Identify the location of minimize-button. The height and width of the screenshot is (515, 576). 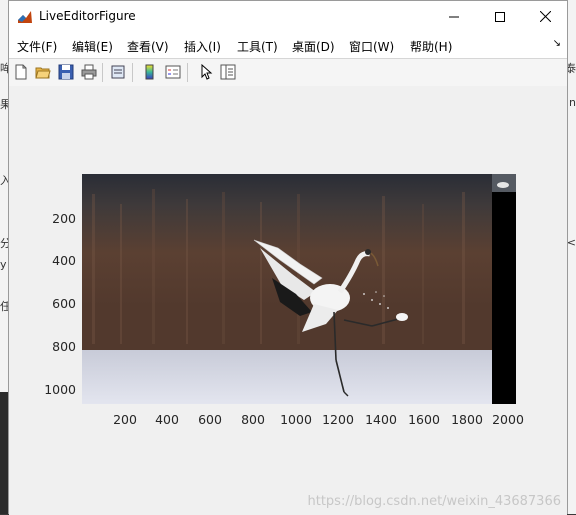
(454, 16).